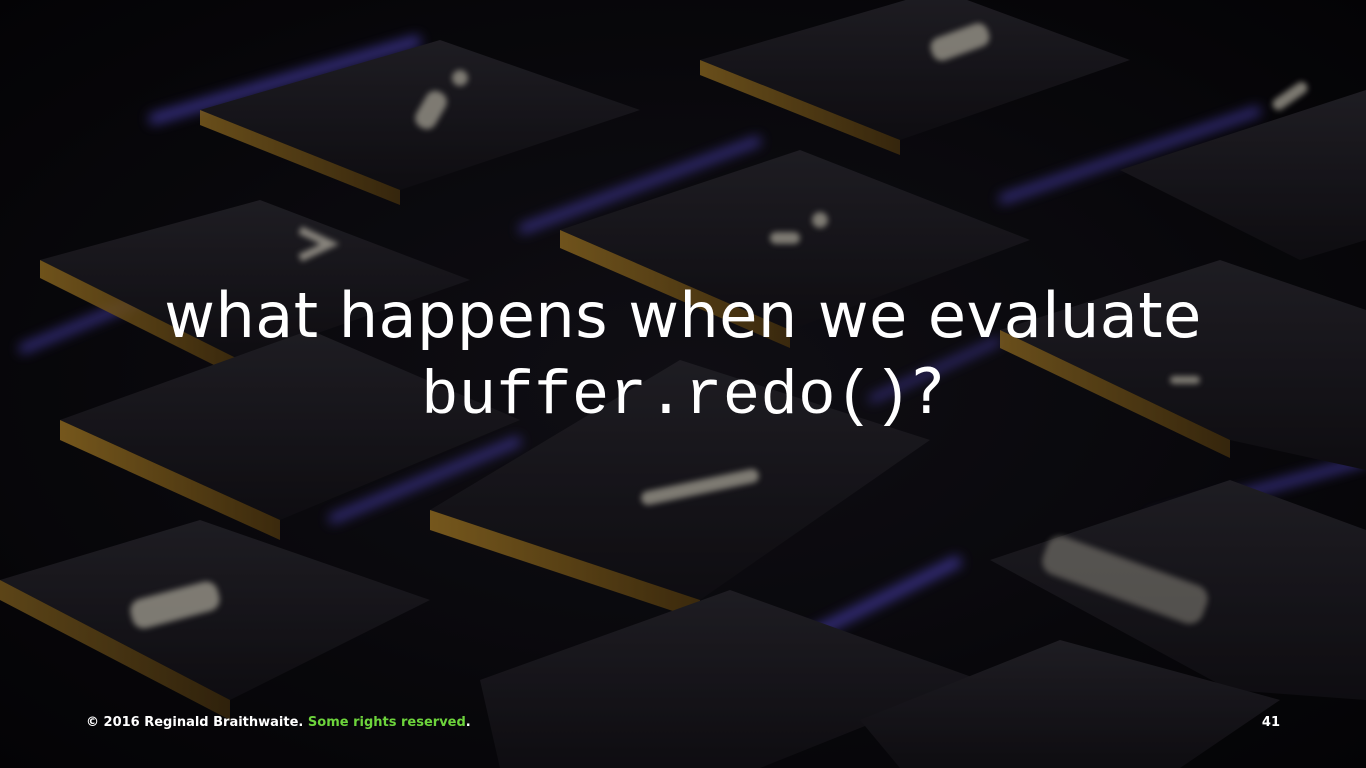 This screenshot has height=768, width=1366. What do you see at coordinates (928, 391) in the screenshot?
I see `title-suffix: ?` at bounding box center [928, 391].